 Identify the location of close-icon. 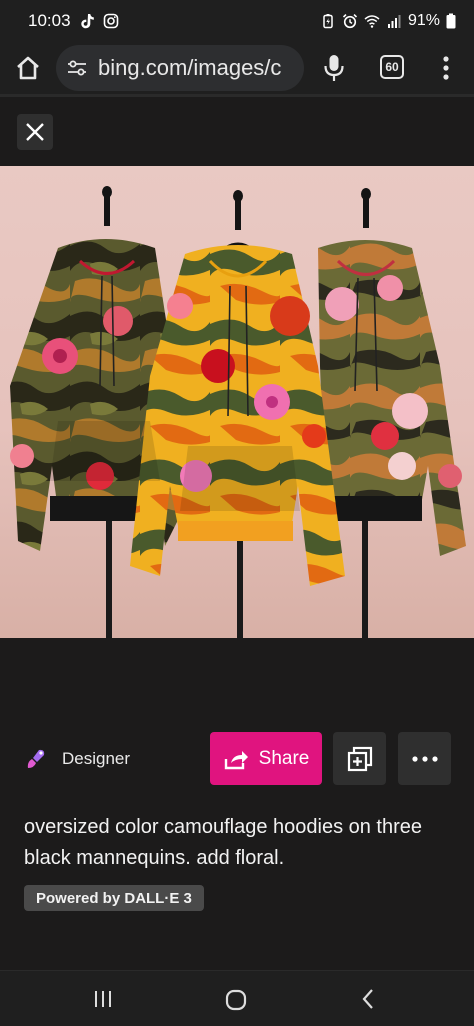
(35, 132).